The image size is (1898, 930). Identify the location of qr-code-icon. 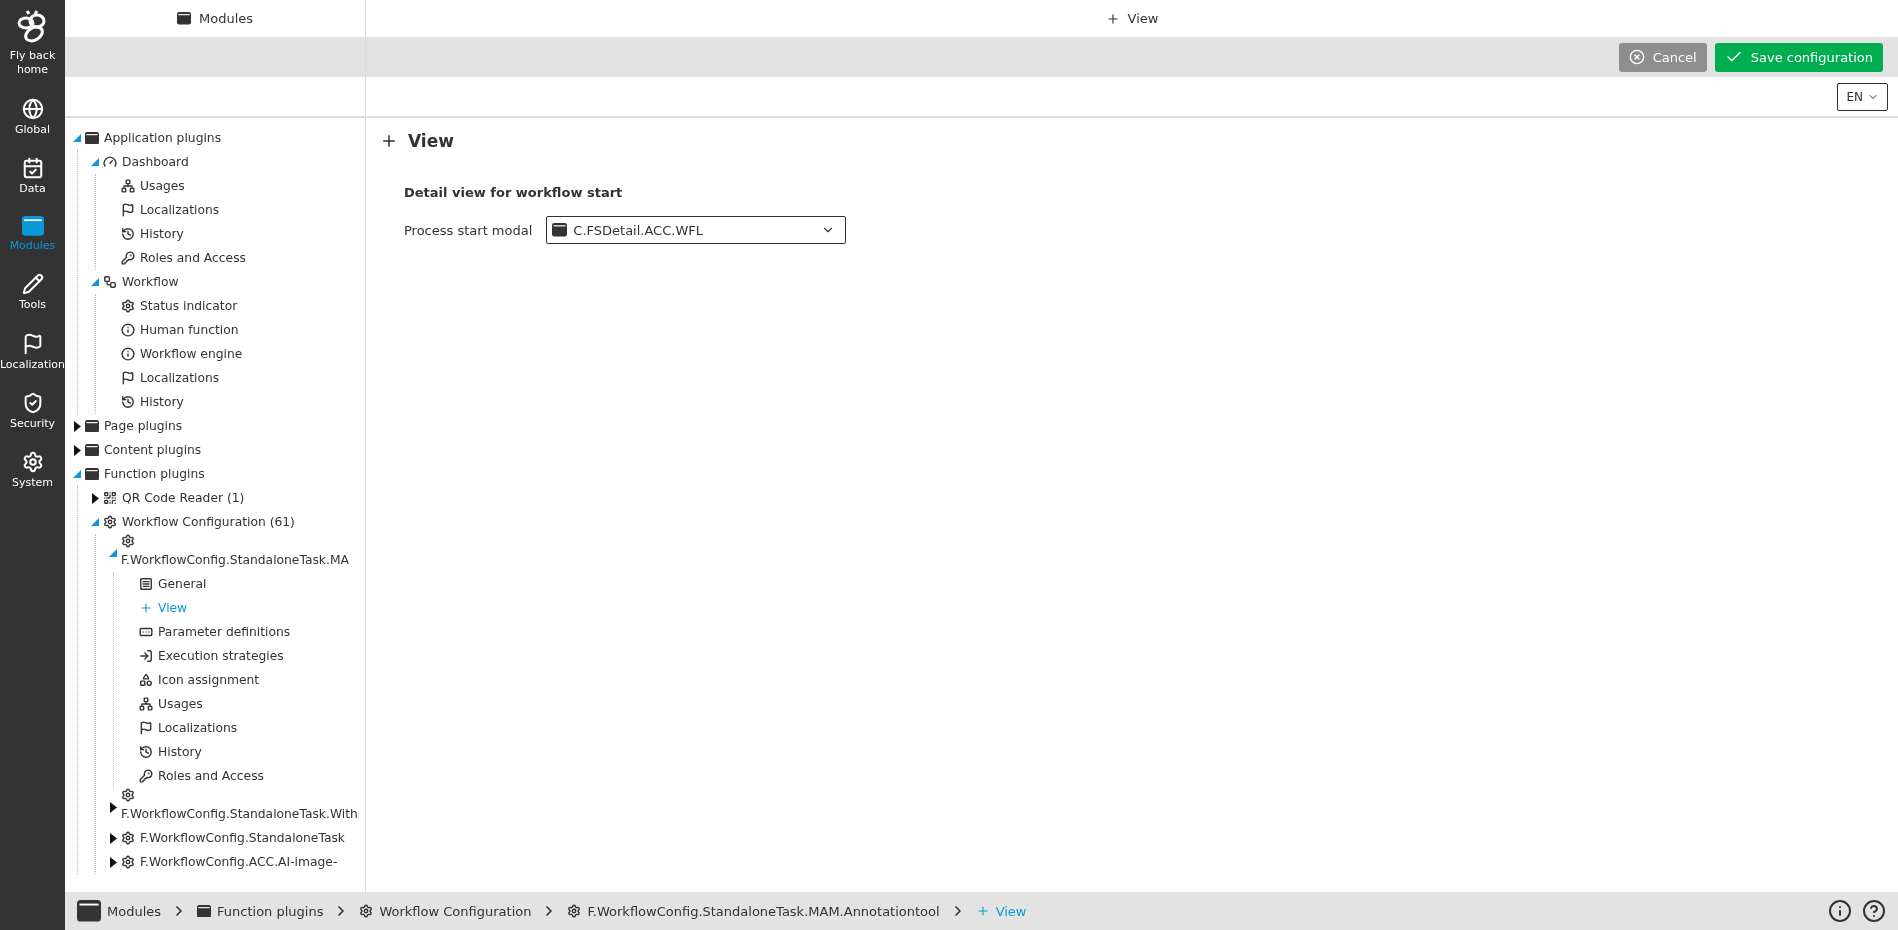
(110, 498).